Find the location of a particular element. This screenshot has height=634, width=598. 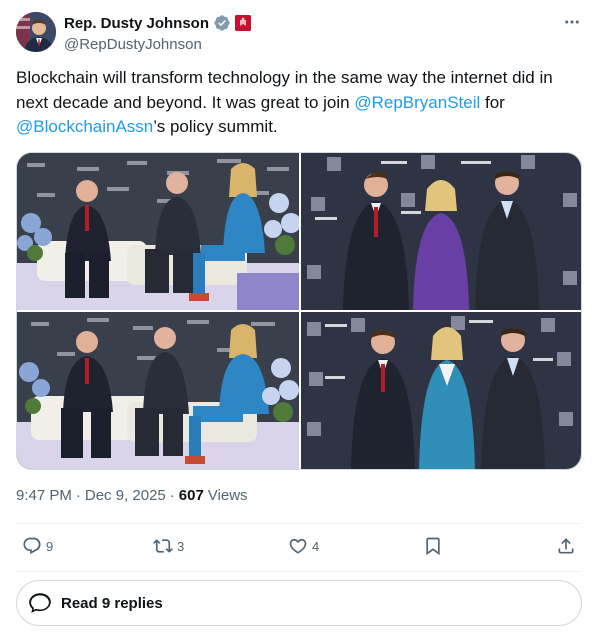

mention-link: @RepBryanSteil is located at coordinates (417, 102).